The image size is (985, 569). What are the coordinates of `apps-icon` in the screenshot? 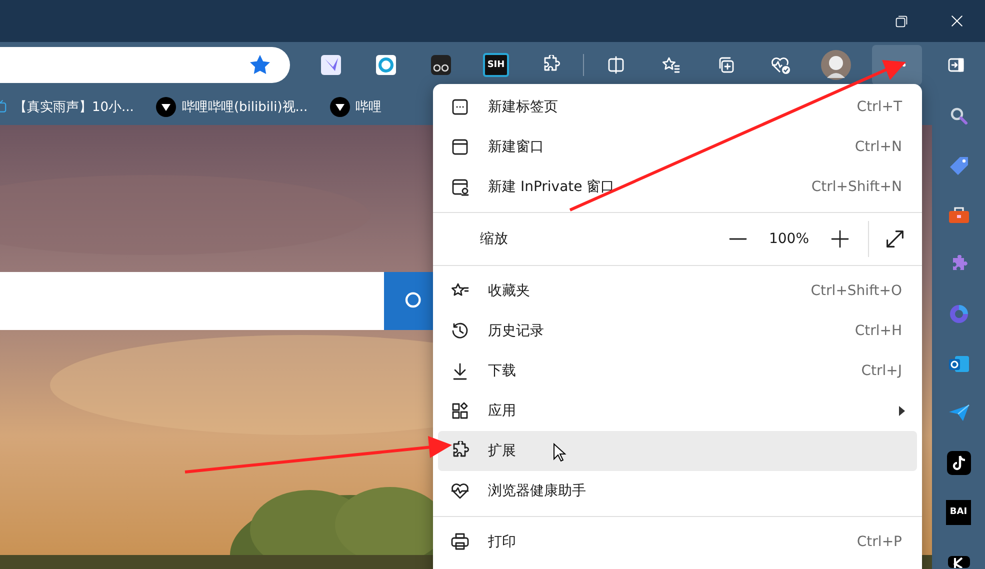 It's located at (460, 411).